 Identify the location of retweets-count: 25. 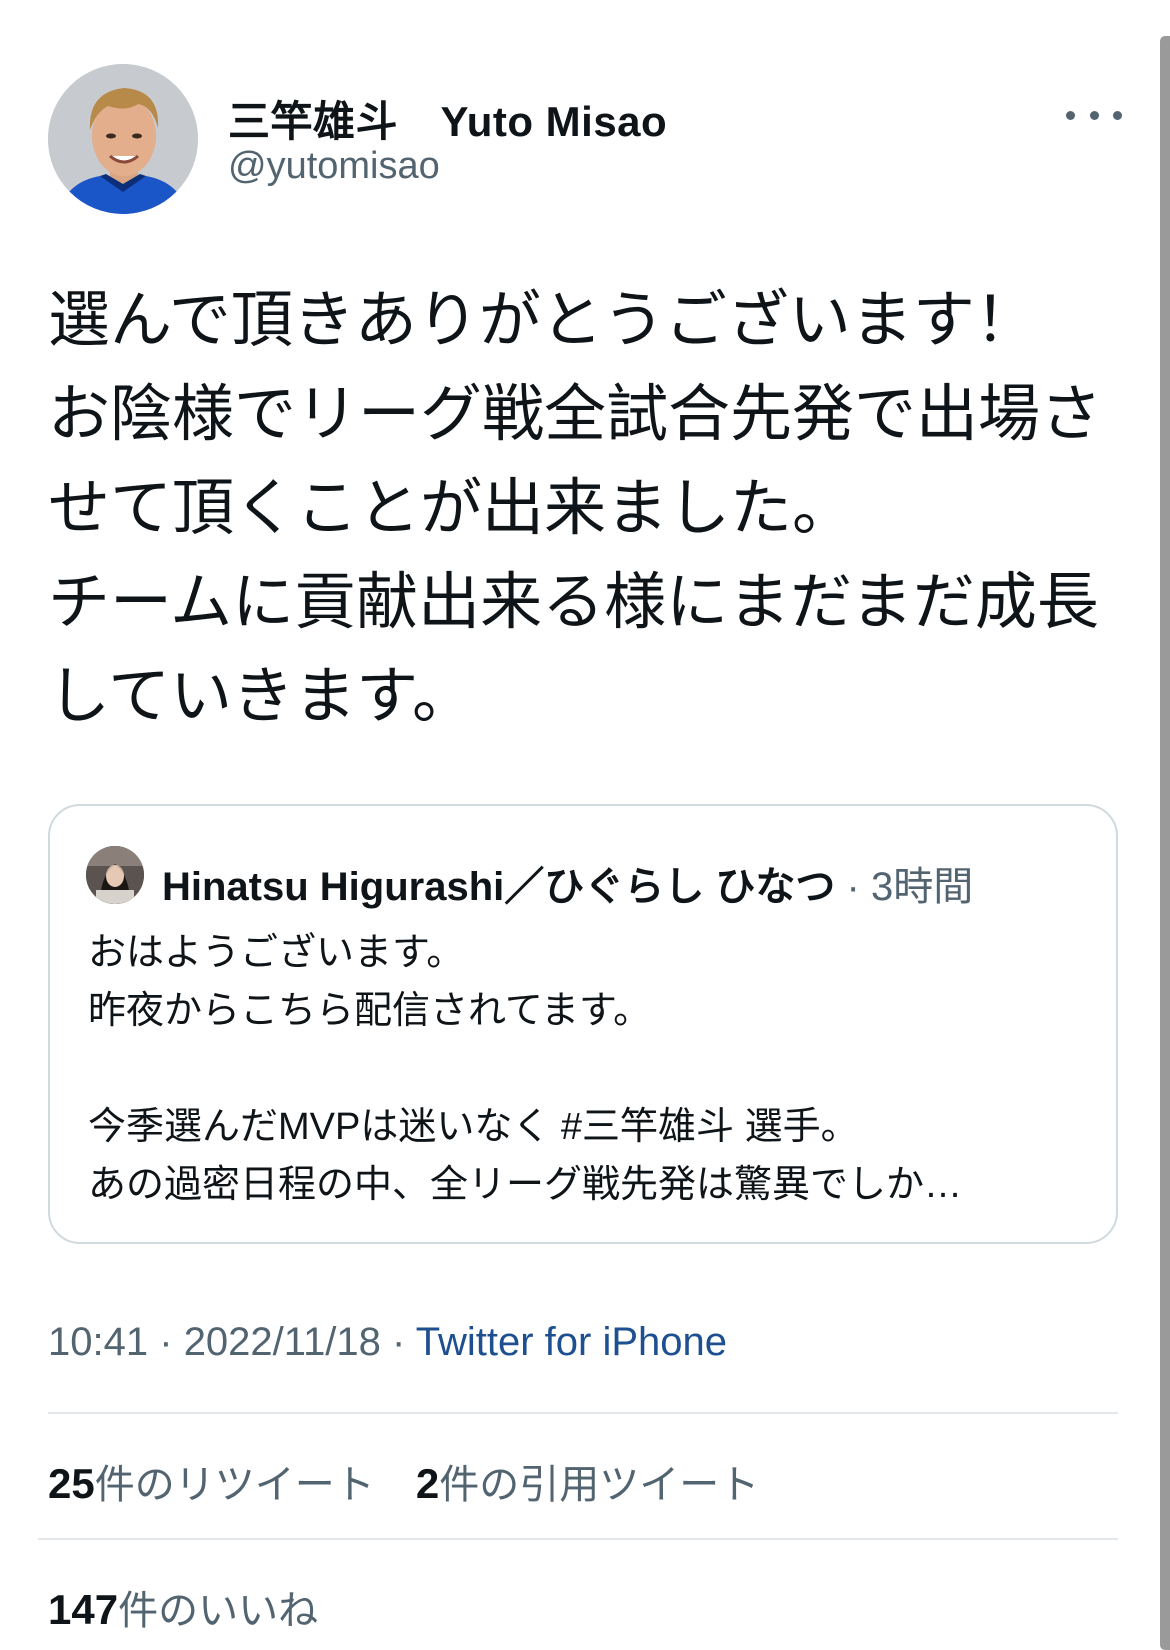
(71, 1483).